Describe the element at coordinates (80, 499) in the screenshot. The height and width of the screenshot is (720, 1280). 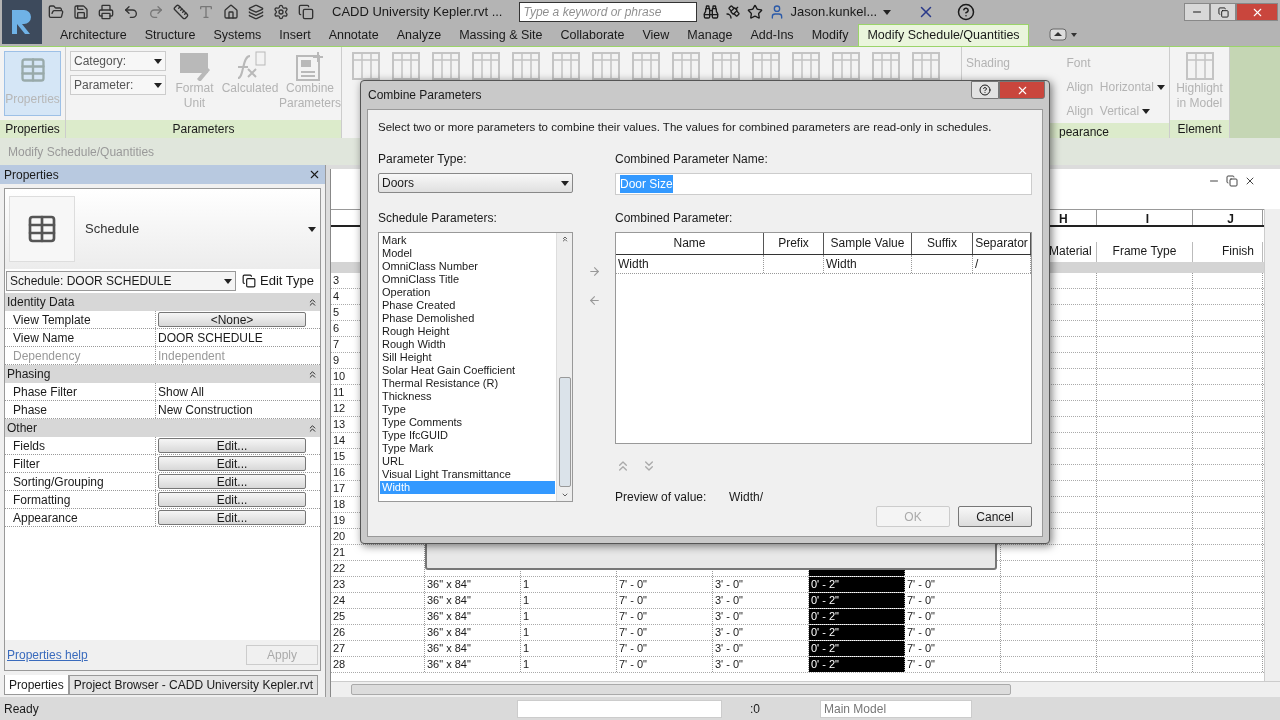
I see `property-label: Formatting` at that location.